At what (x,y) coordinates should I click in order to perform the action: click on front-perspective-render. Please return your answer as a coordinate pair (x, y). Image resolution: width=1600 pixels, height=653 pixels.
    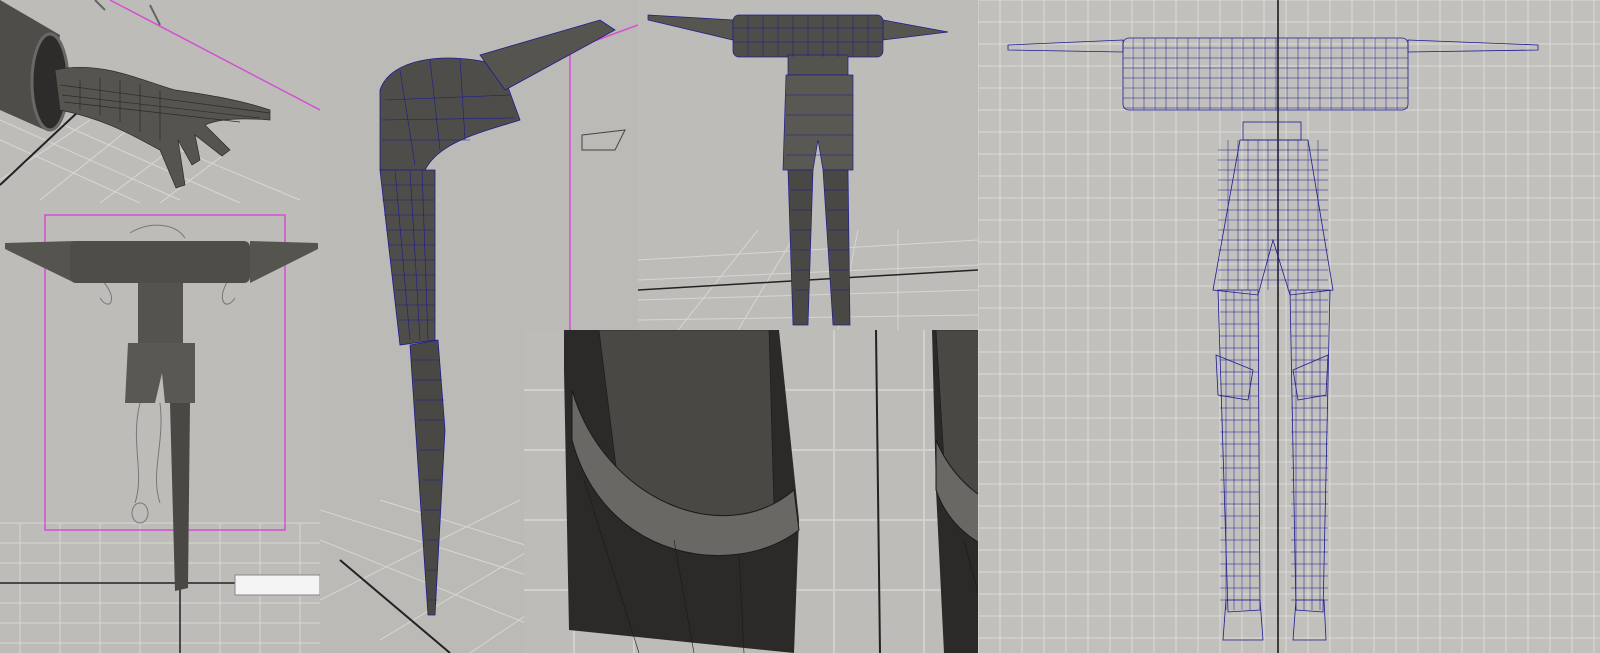
    Looking at the image, I should click on (808, 165).